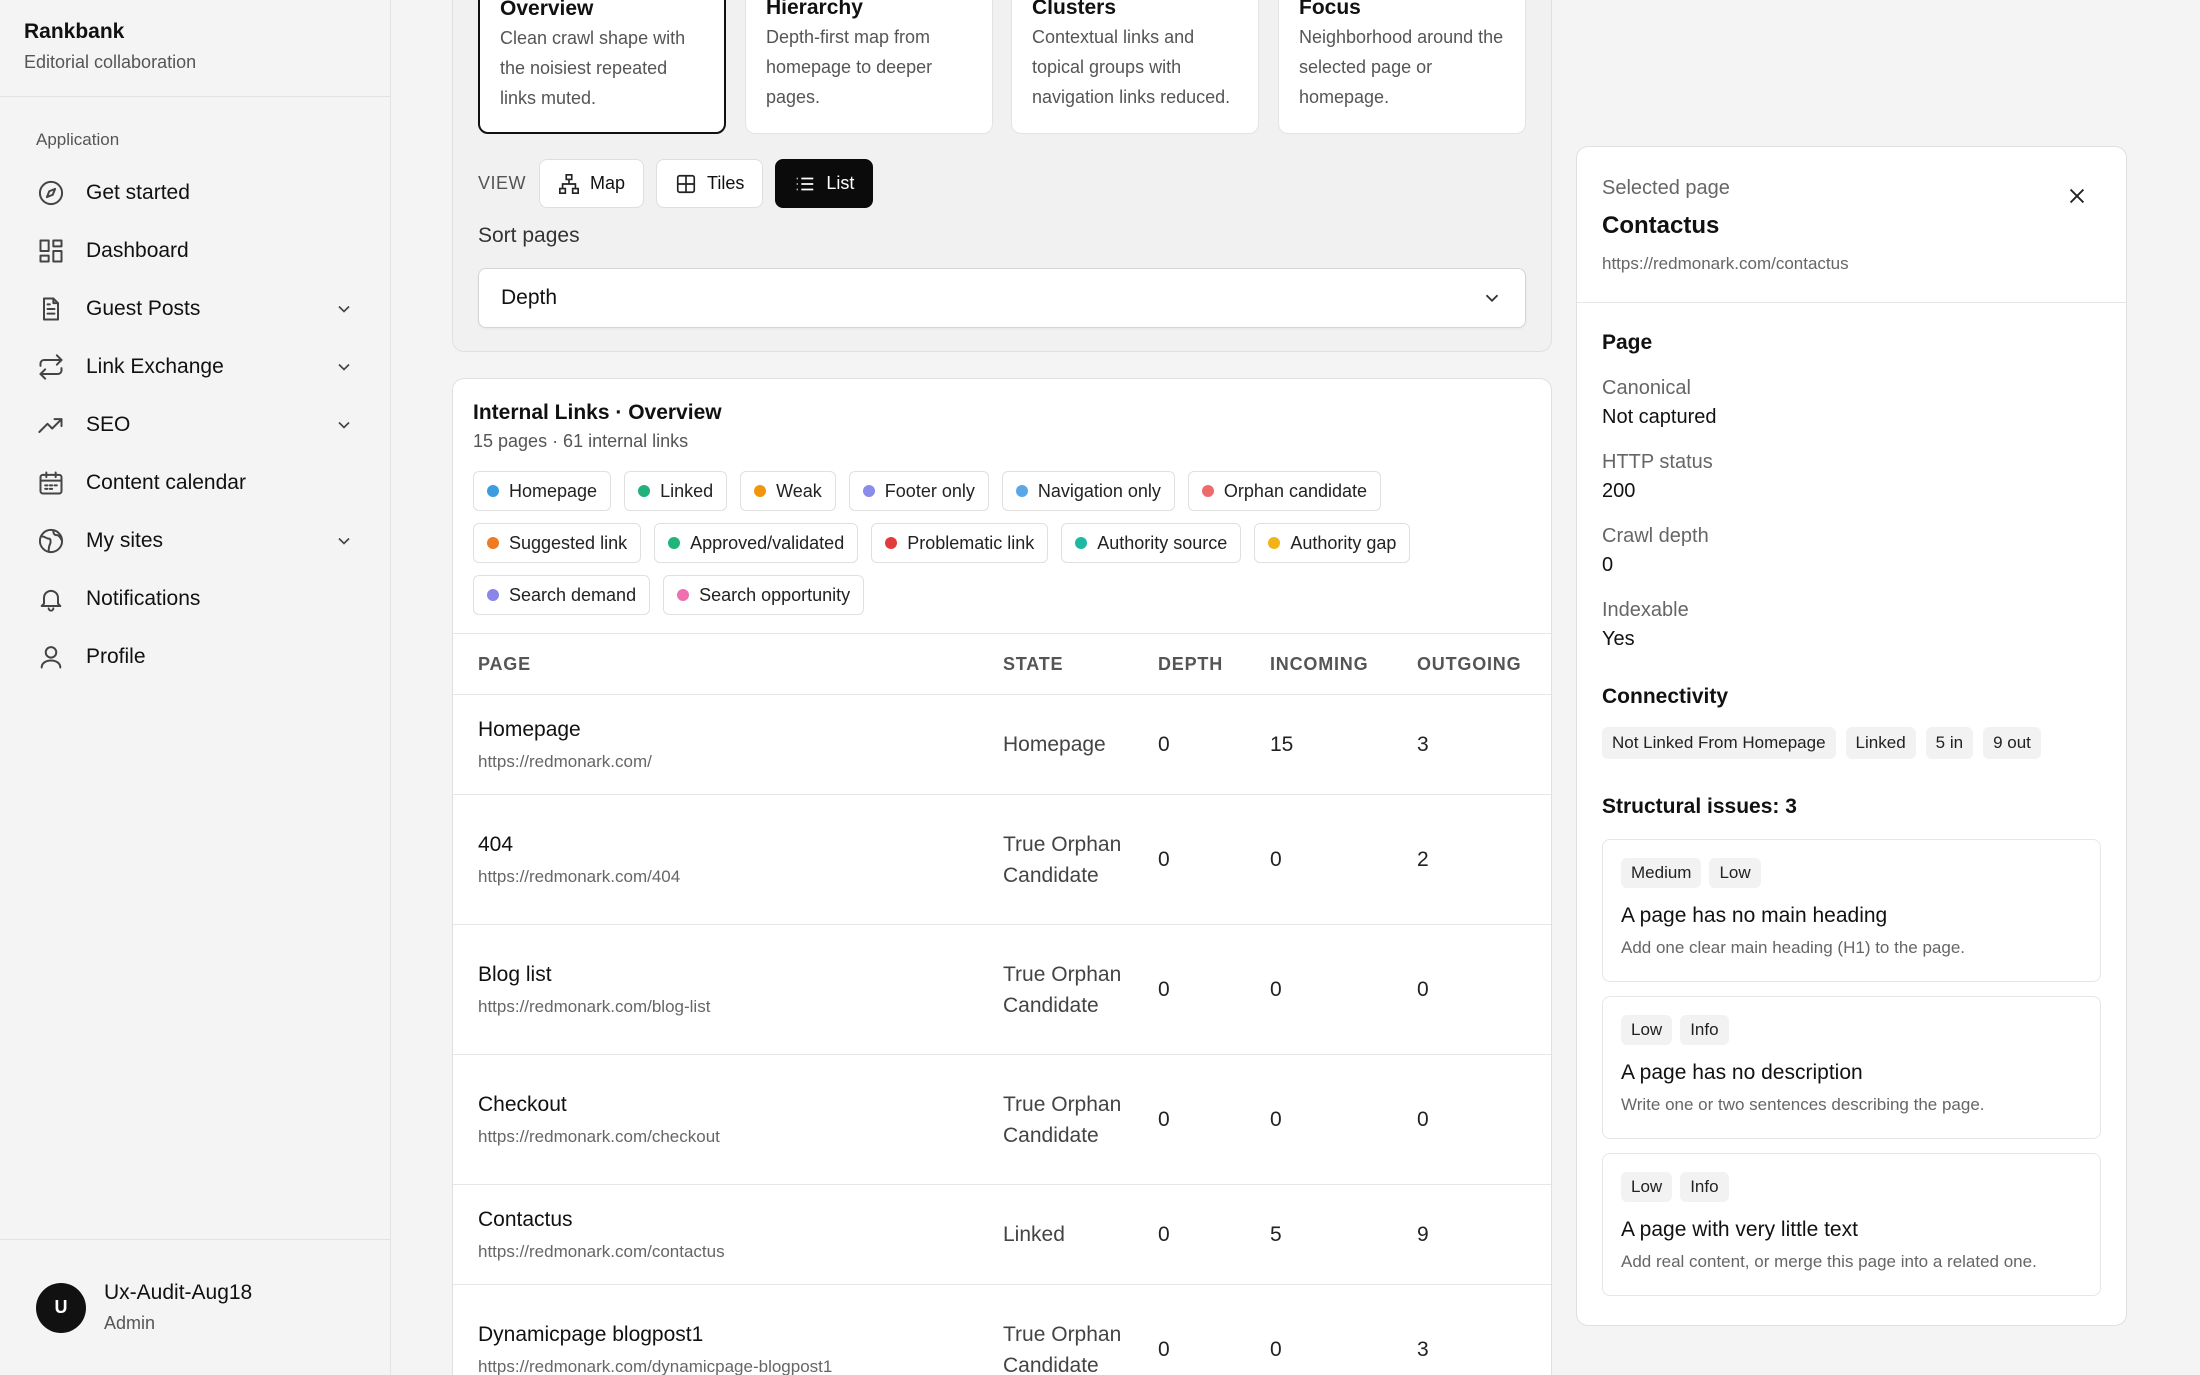 Image resolution: width=2200 pixels, height=1375 pixels. I want to click on selected-page-title: Contactus, so click(1661, 225).